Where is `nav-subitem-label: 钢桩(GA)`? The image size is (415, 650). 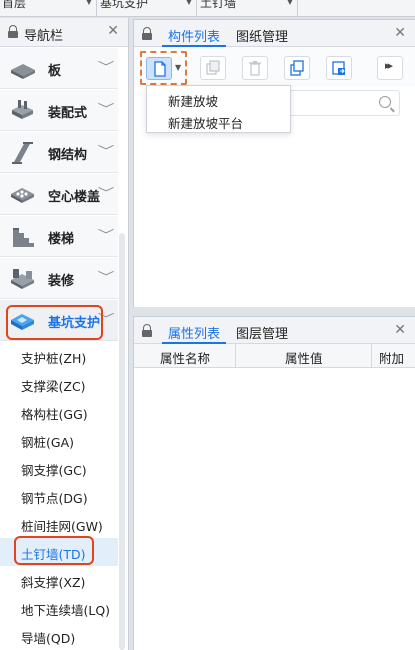
nav-subitem-label: 钢桩(GA) is located at coordinates (47, 442).